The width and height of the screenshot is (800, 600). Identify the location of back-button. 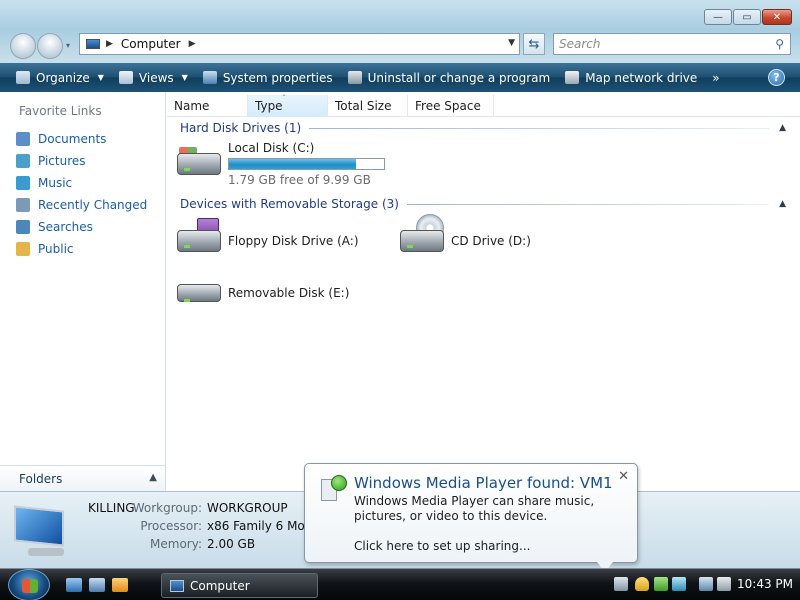
(23, 46).